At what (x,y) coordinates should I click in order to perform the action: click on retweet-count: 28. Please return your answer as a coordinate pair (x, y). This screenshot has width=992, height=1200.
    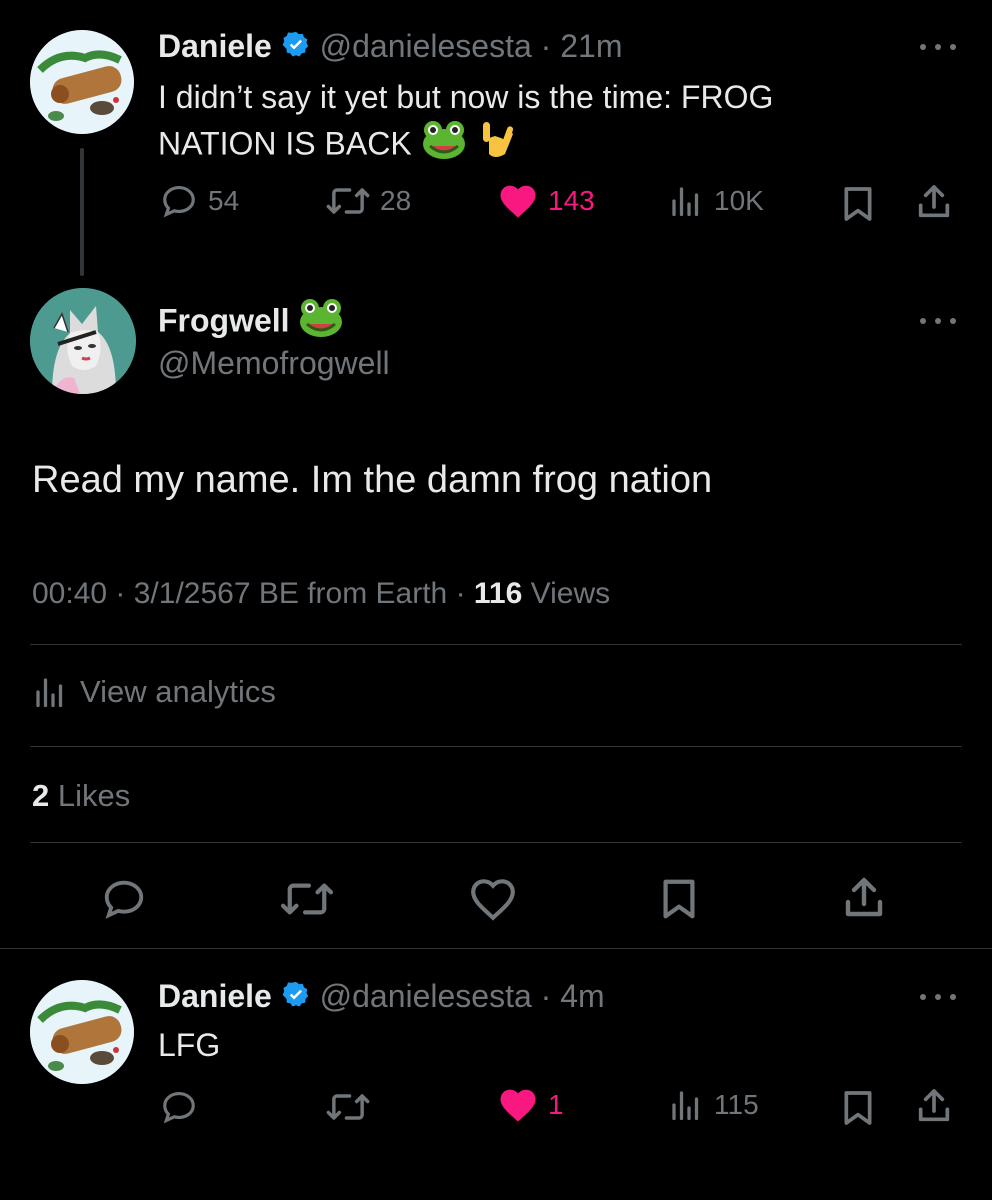
    Looking at the image, I should click on (396, 200).